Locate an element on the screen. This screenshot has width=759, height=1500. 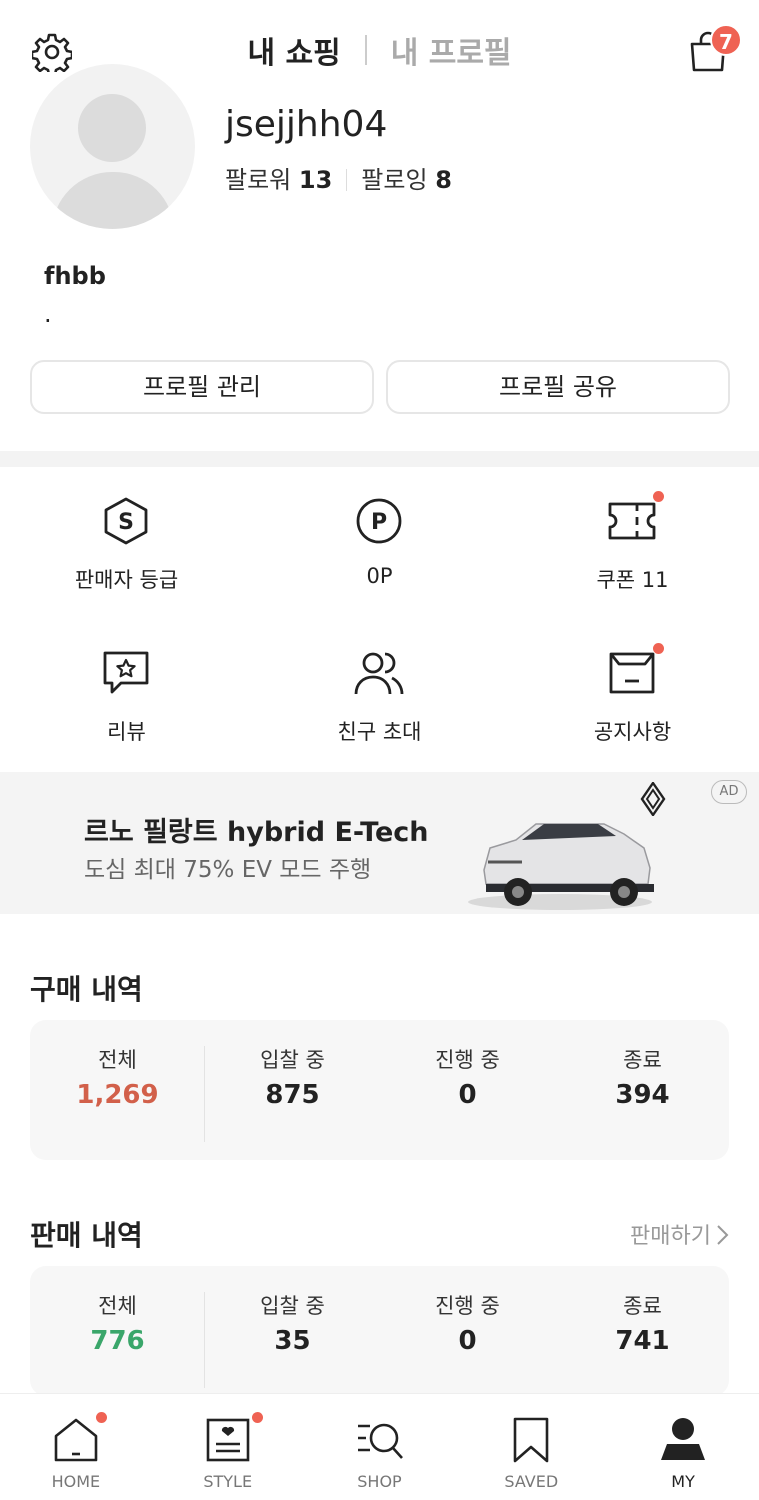
profile-icon is located at coordinates (683, 1439).